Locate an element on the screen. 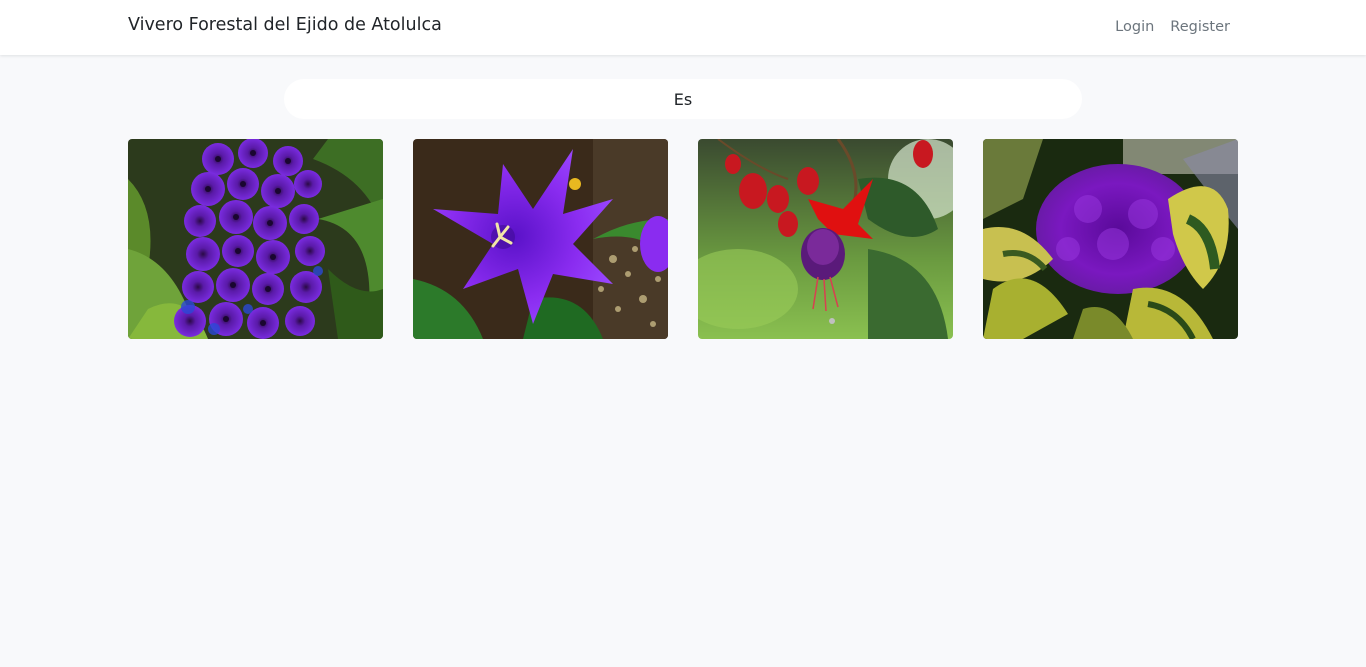 This screenshot has height=667, width=1366. nav-links: Login Register is located at coordinates (1172, 27).